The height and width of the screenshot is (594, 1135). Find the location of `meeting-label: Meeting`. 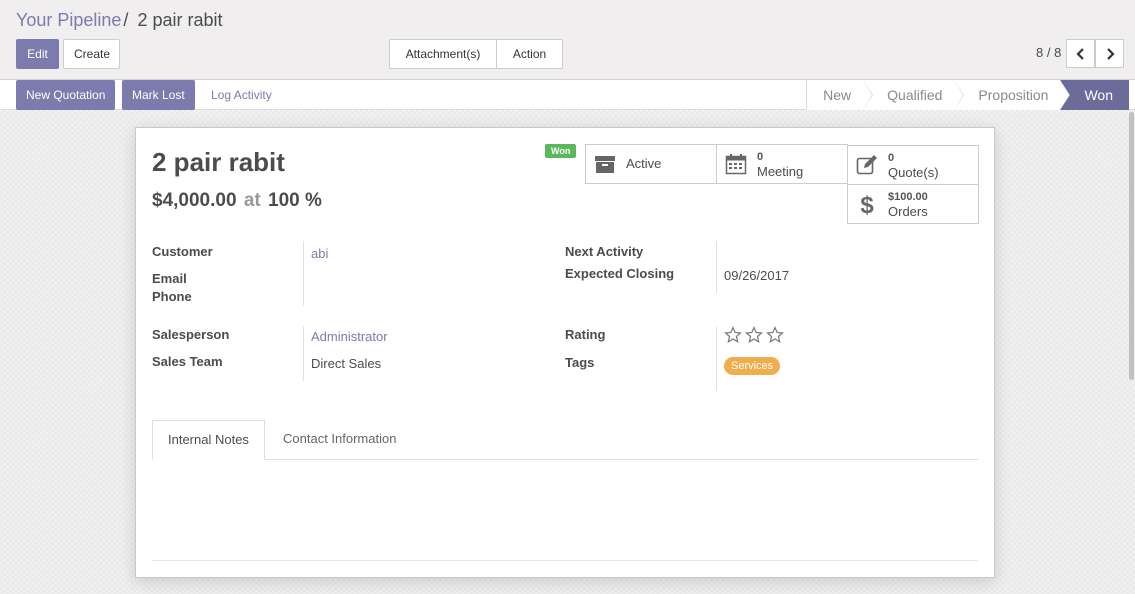

meeting-label: Meeting is located at coordinates (780, 171).